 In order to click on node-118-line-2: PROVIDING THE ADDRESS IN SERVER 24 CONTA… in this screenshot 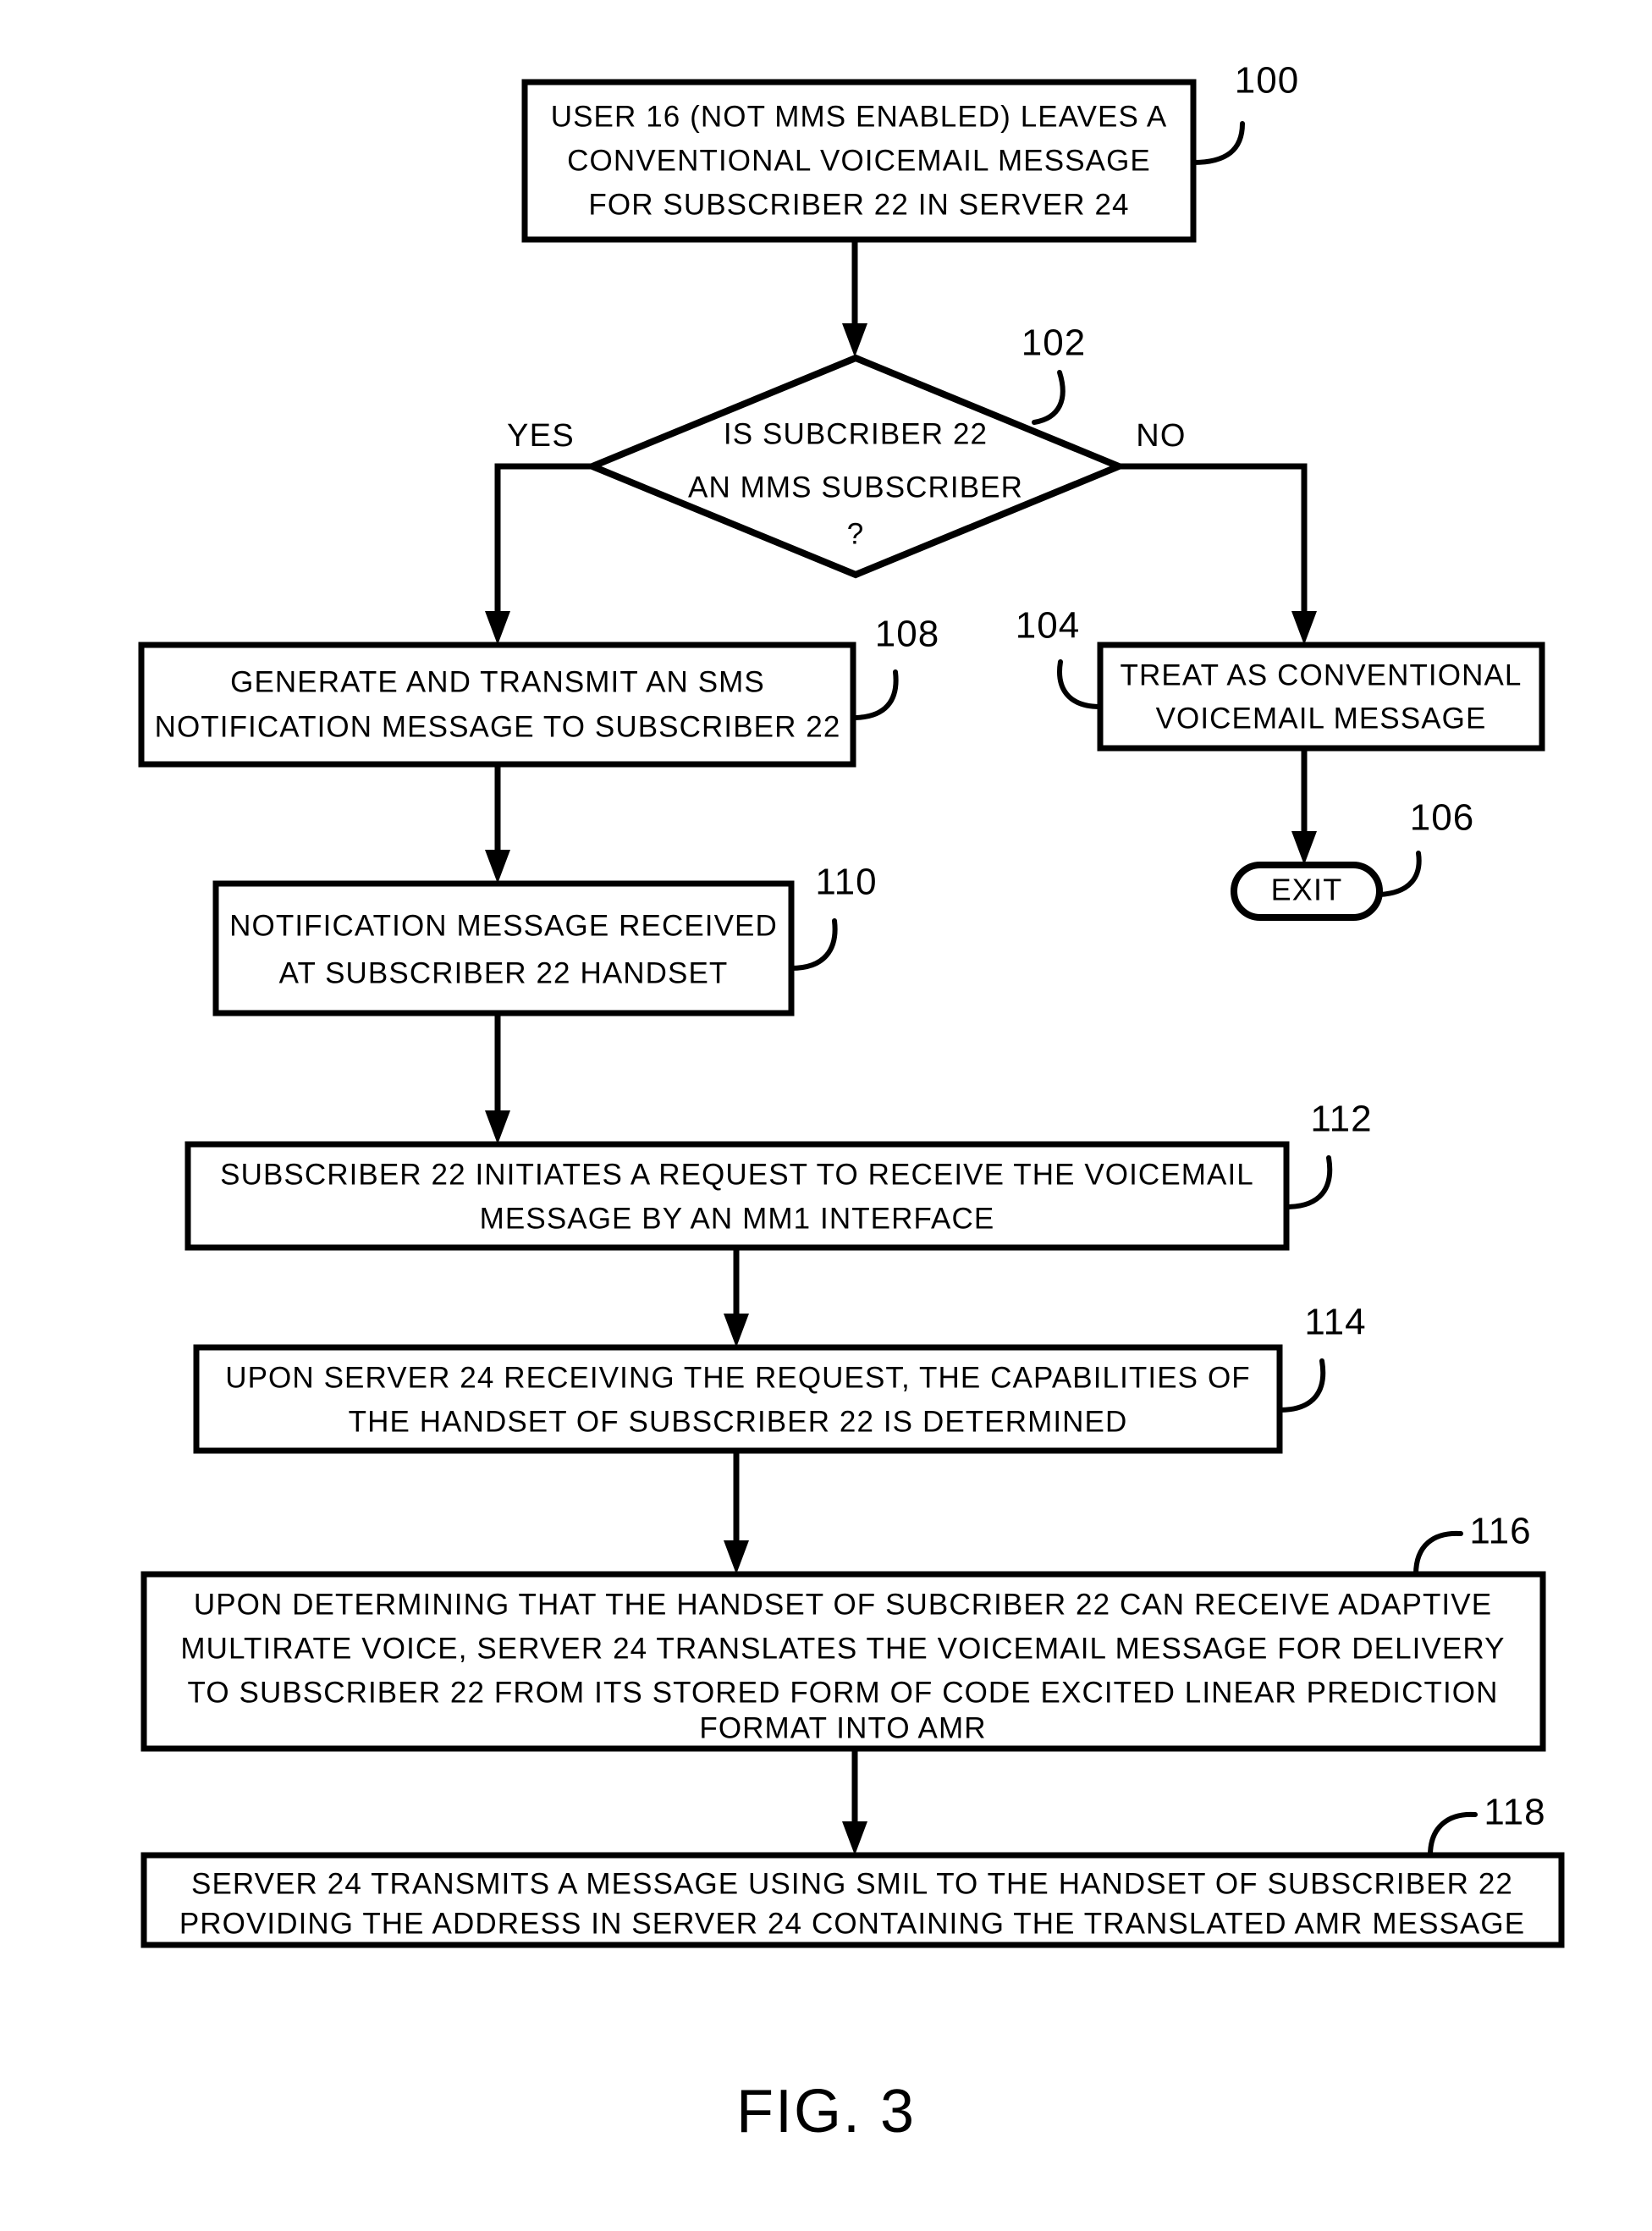, I will do `click(852, 1923)`.